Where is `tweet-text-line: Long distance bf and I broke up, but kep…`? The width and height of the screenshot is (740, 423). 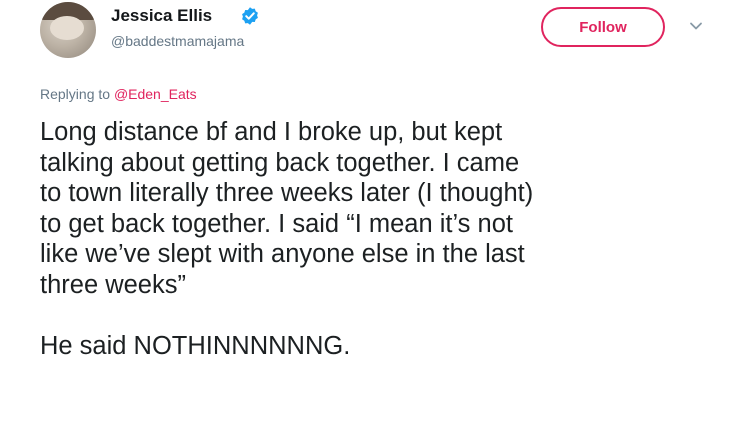
tweet-text-line: Long distance bf and I broke up, but kep… is located at coordinates (271, 132).